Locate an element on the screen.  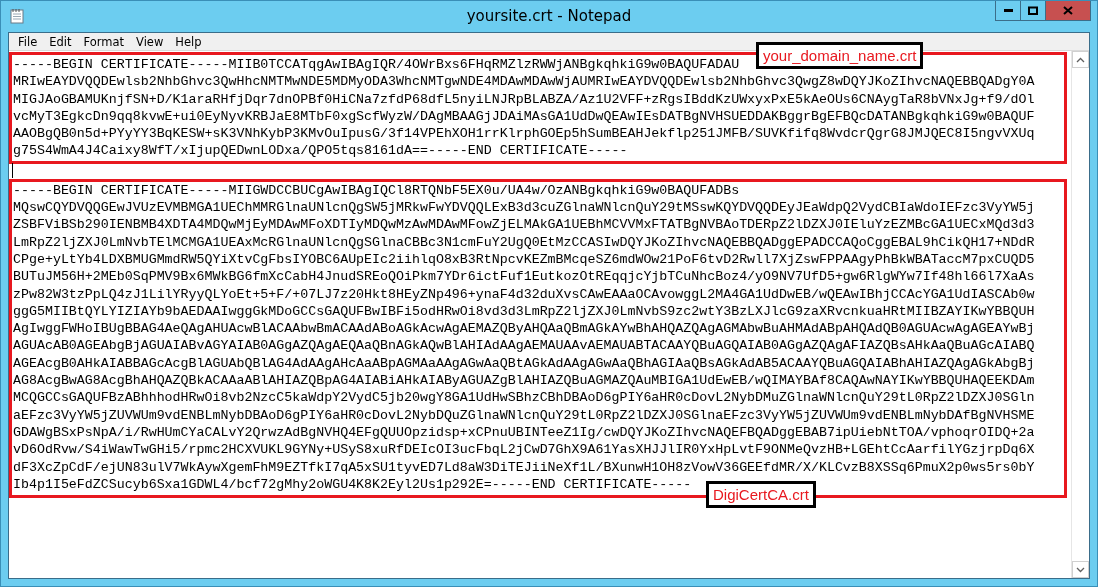
chevron-up-icon is located at coordinates (1080, 59).